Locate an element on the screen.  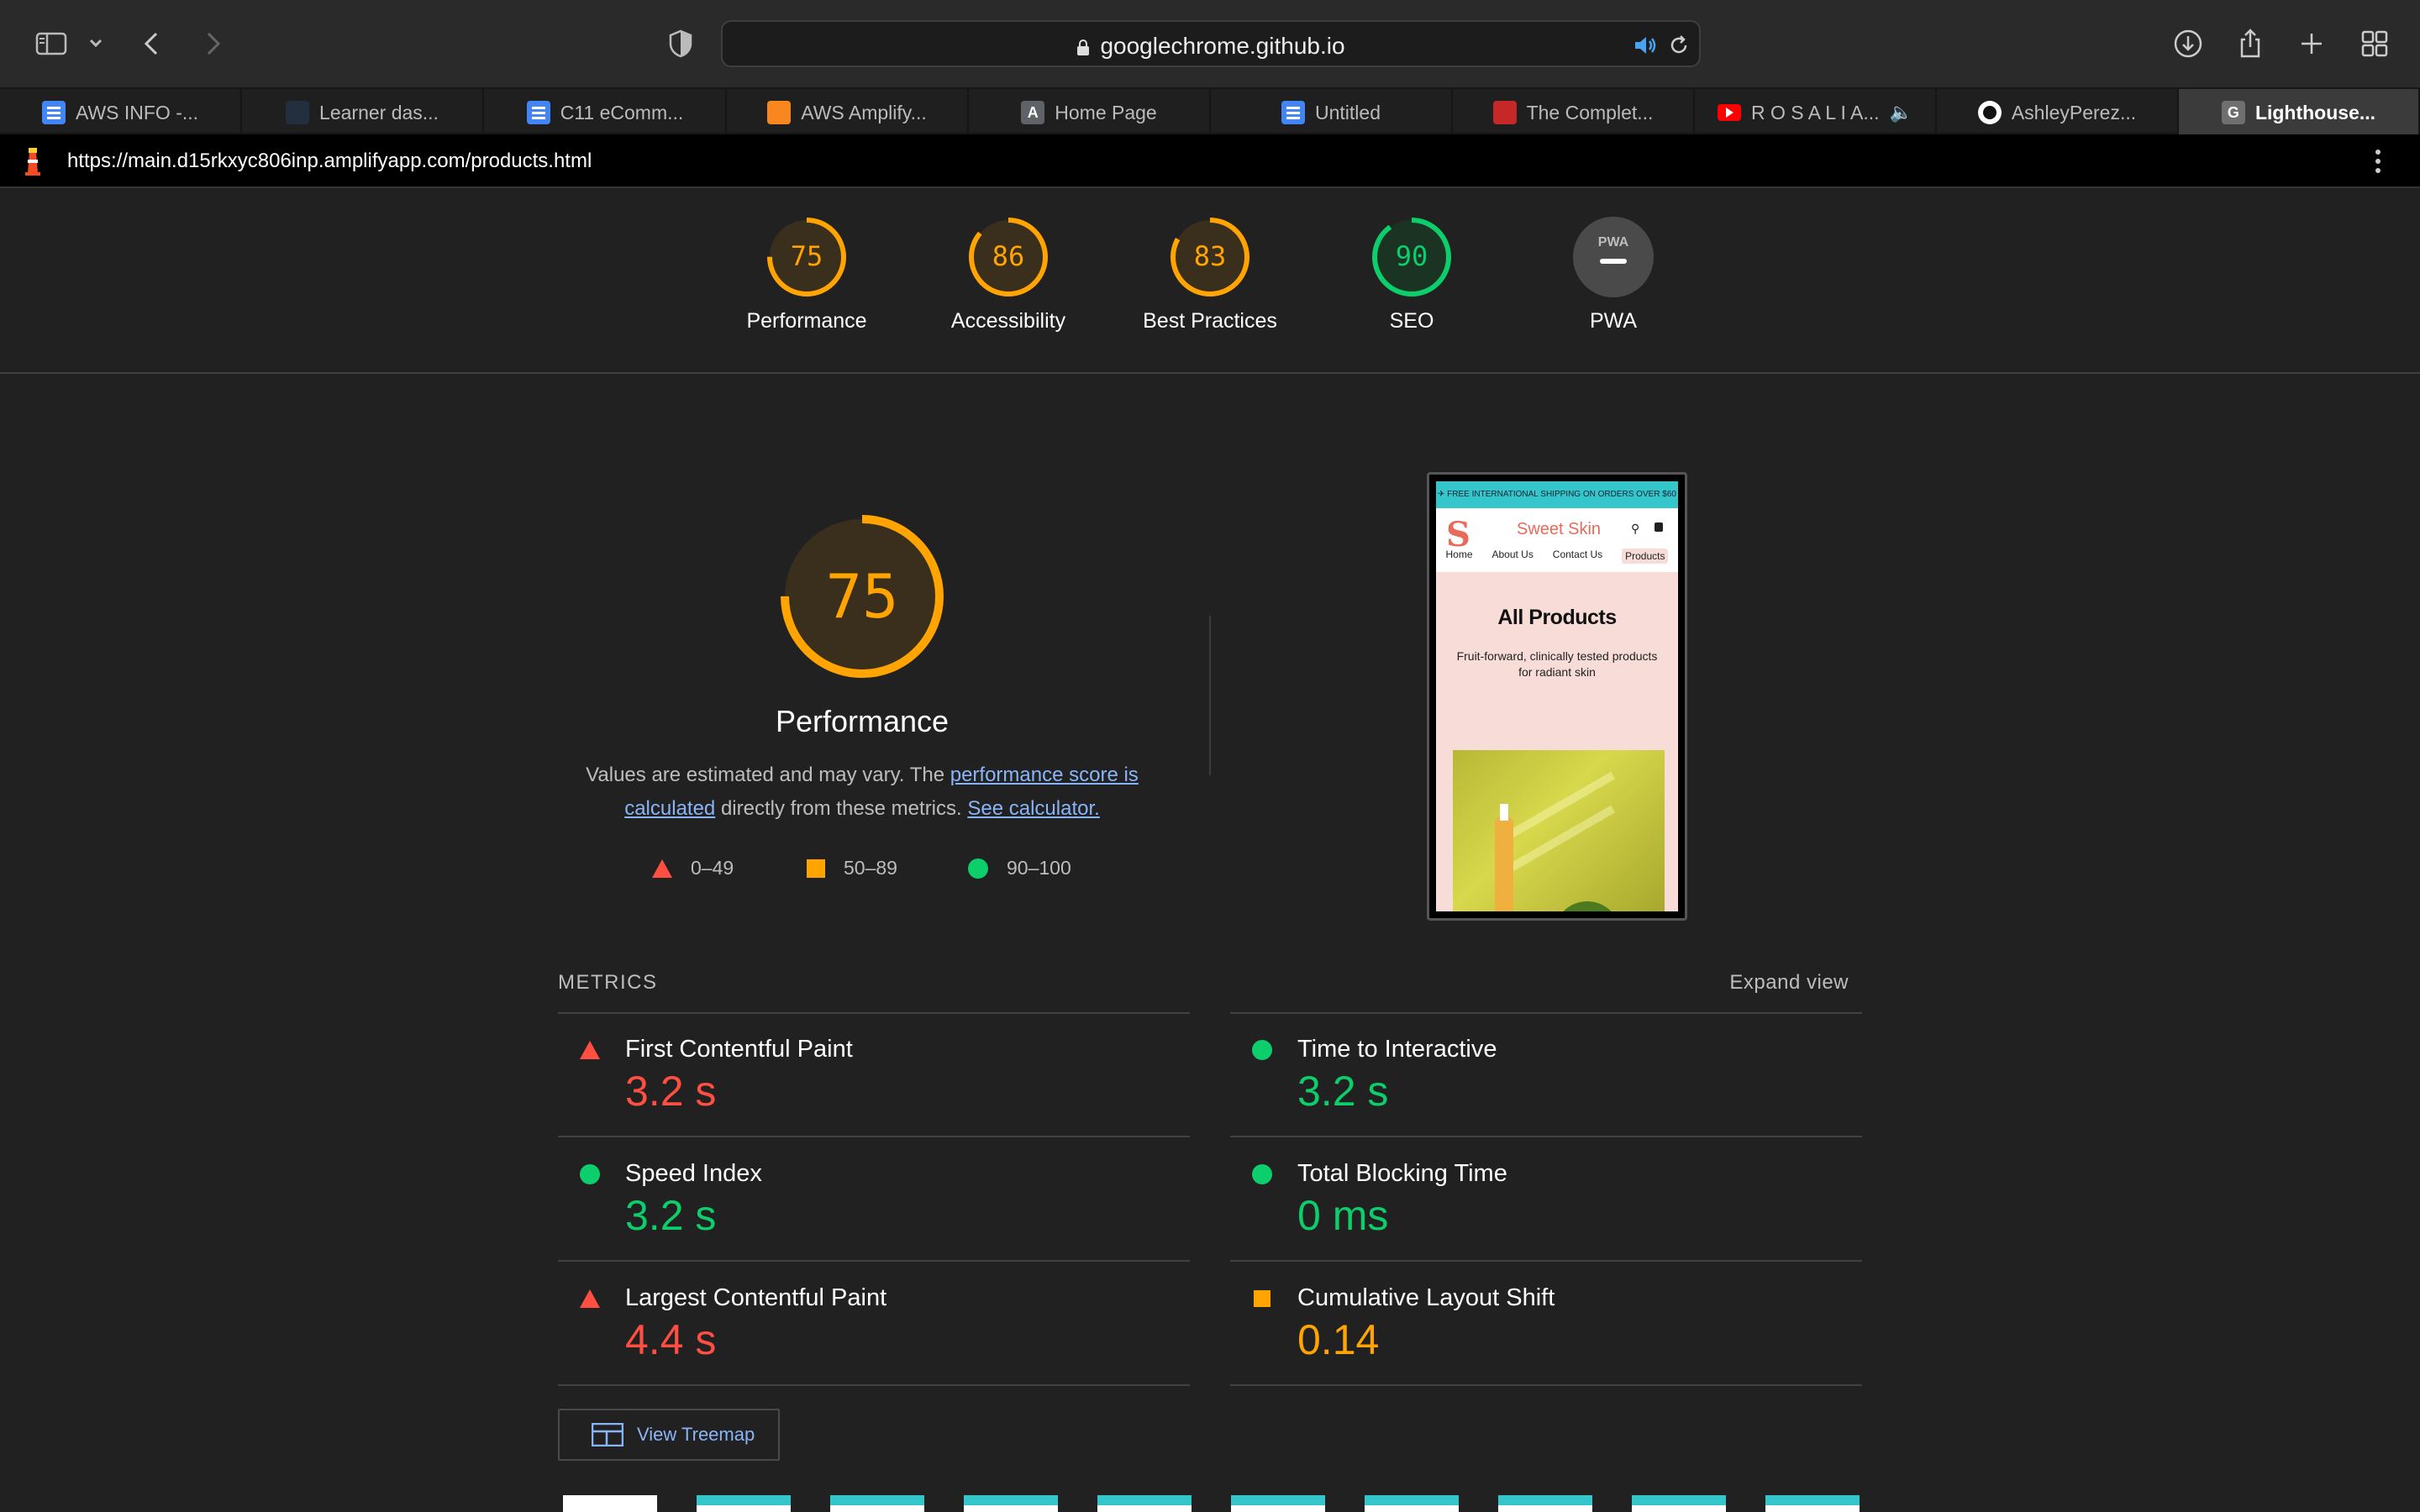
legend-item: 50–89 is located at coordinates (852, 868).